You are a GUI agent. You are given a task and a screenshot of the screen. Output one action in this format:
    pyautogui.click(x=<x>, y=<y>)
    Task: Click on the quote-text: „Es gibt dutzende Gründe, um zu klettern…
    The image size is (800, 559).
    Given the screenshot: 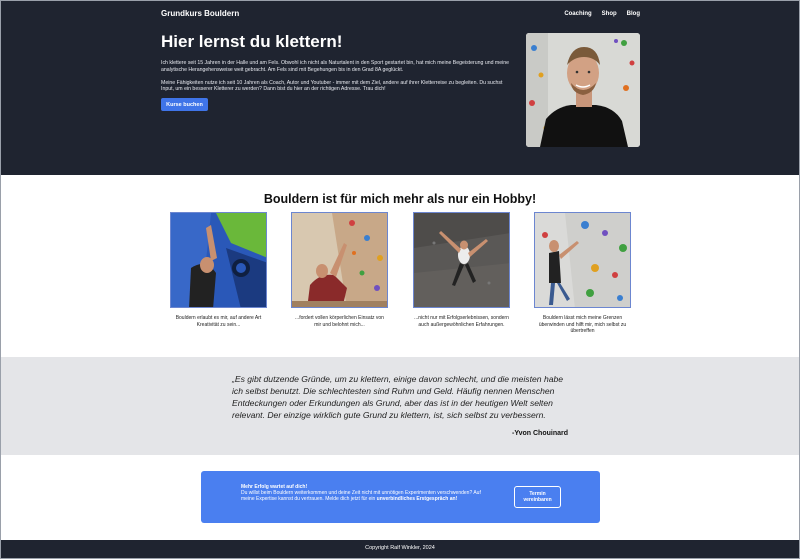 What is the action you would take?
    pyautogui.click(x=398, y=397)
    